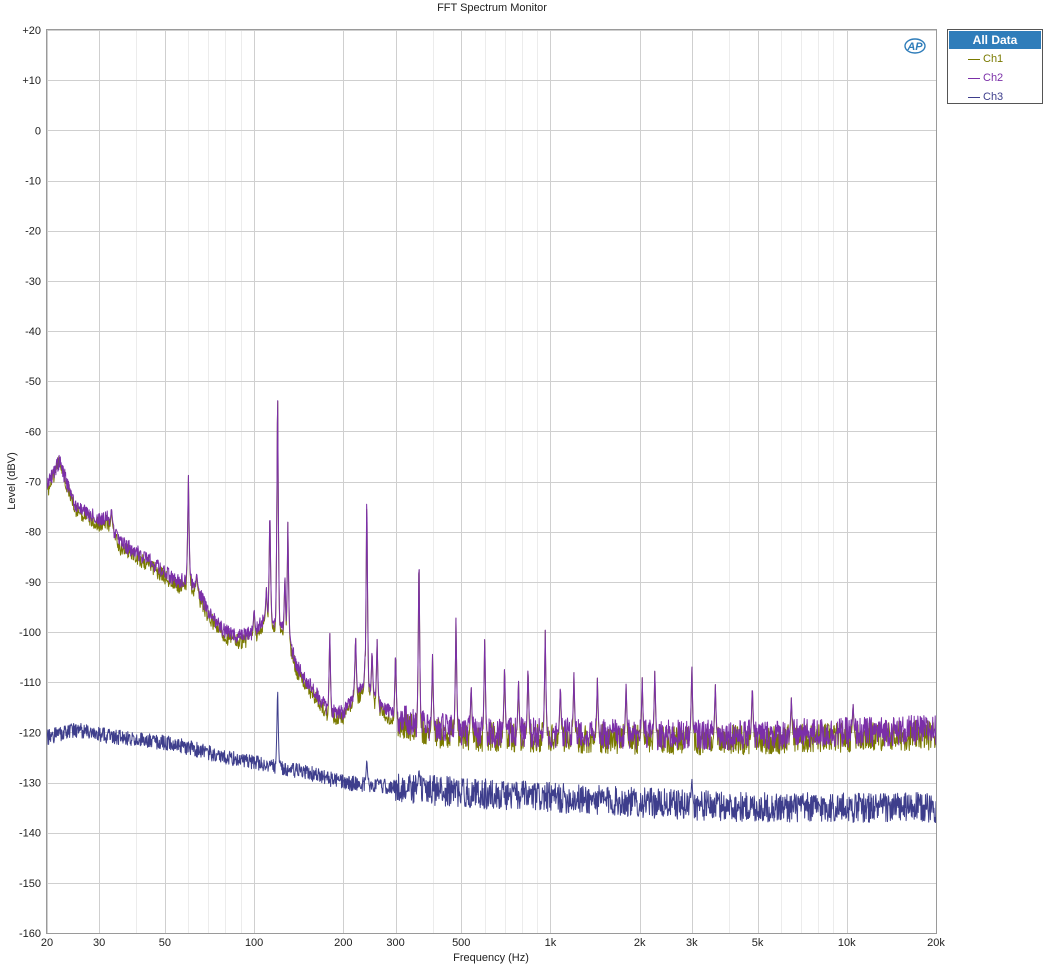 This screenshot has height=968, width=1048. Describe the element at coordinates (33, 583) in the screenshot. I see `y-tick-label: -90` at that location.